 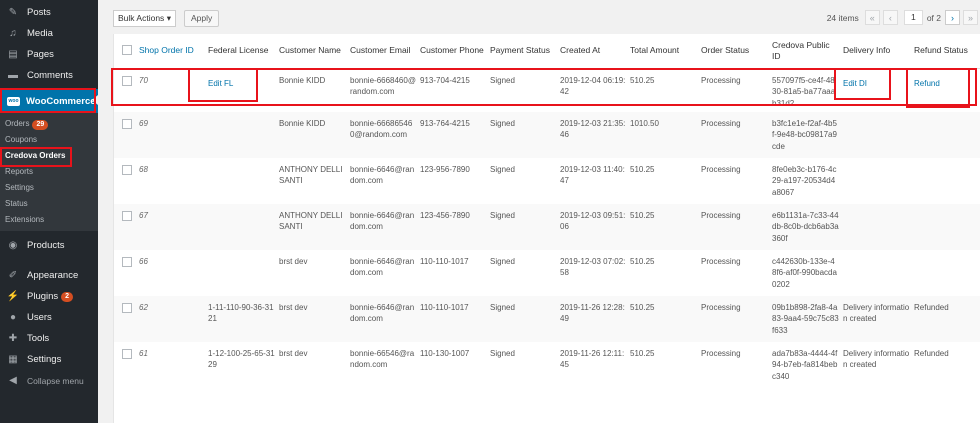 I want to click on cell-customer-phone: 123-456-7890, so click(x=453, y=226).